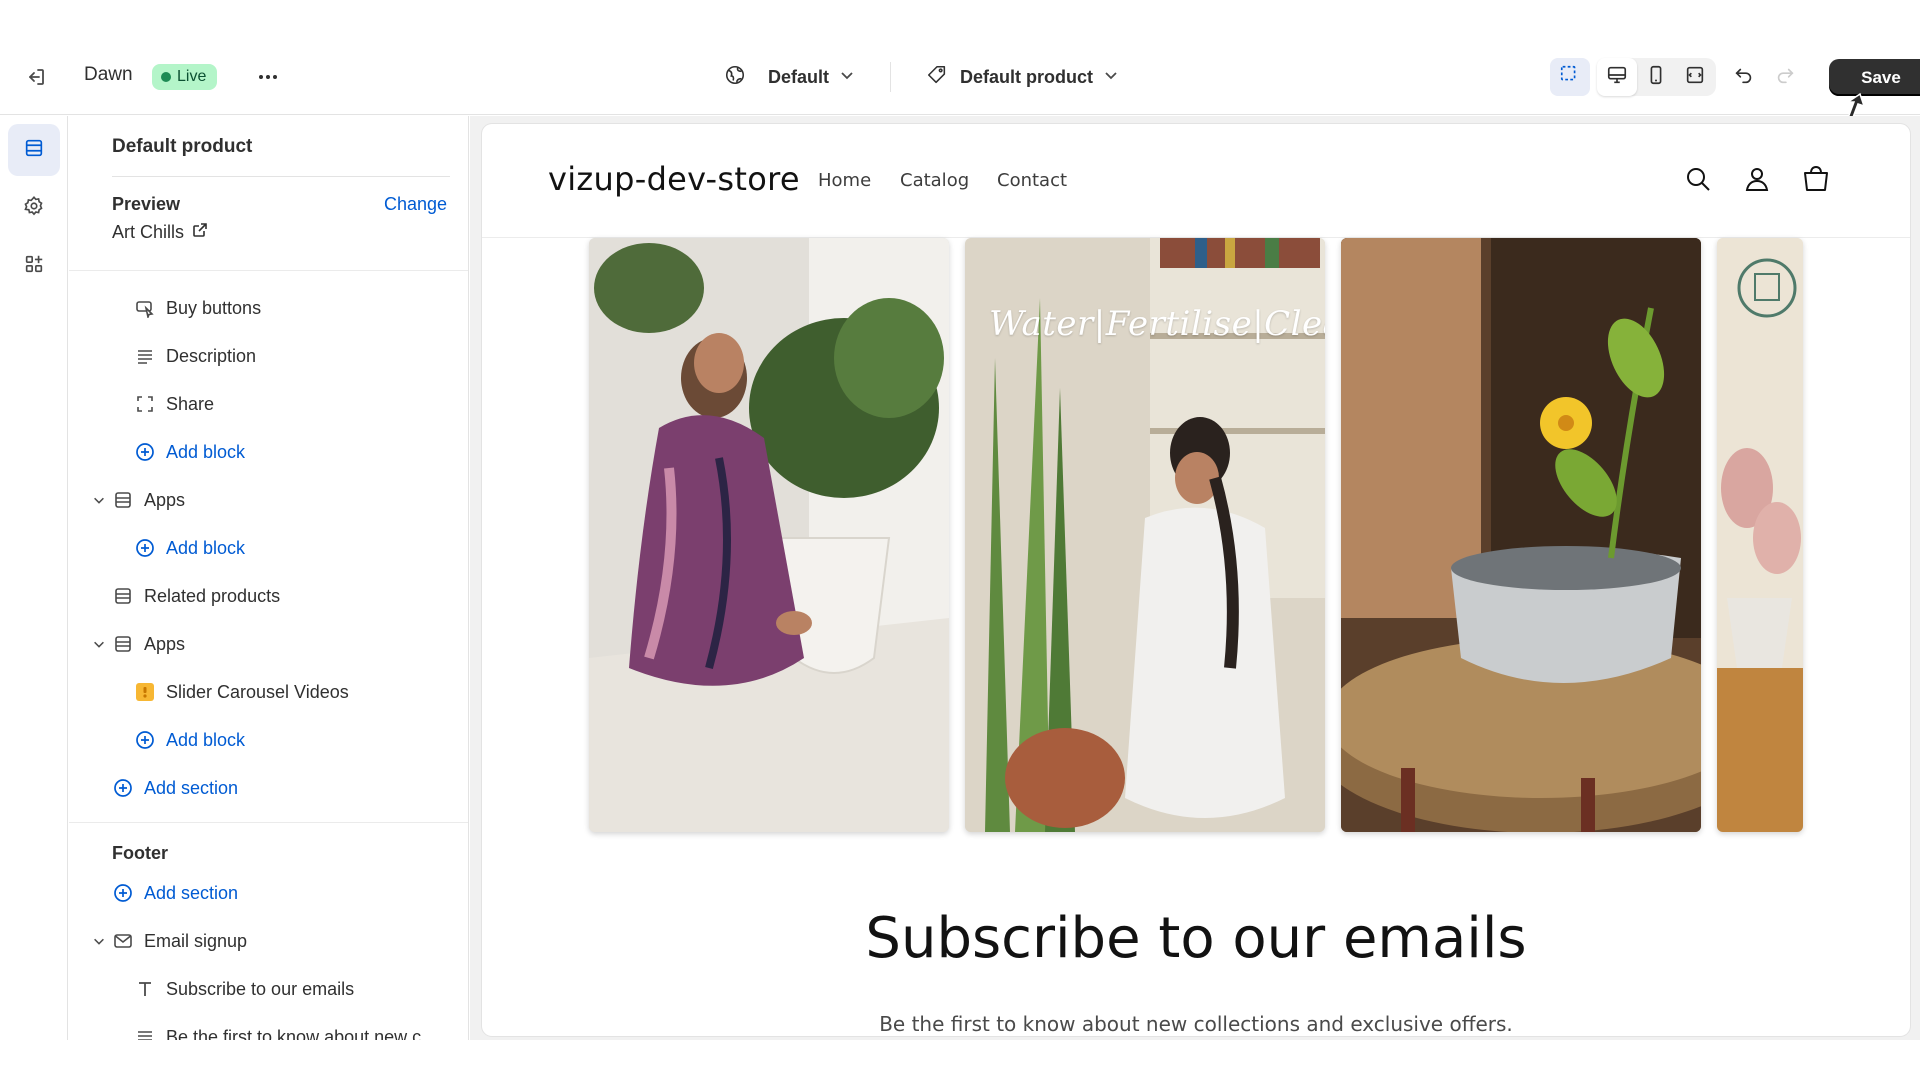  What do you see at coordinates (1157, 324) in the screenshot?
I see `video-overlay-text: Water|Fertilise|Clean` at bounding box center [1157, 324].